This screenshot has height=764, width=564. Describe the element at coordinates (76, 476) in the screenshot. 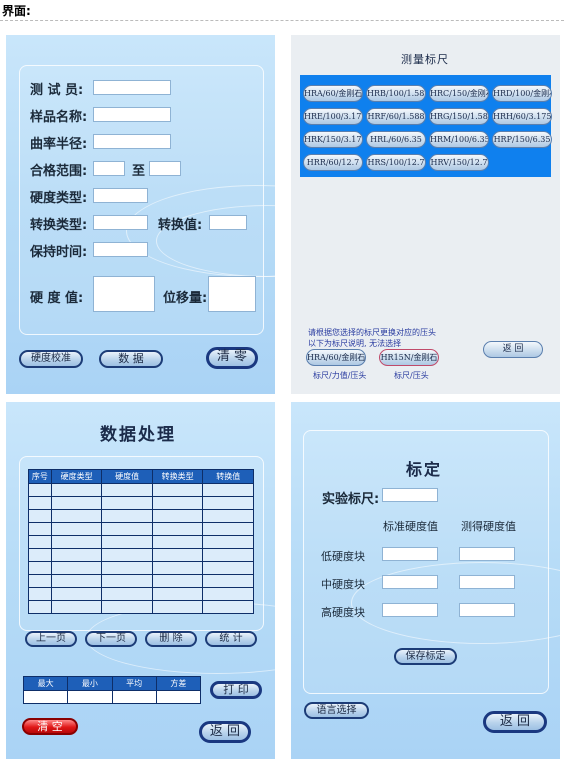

I see `table-column-header: 硬度类型` at that location.